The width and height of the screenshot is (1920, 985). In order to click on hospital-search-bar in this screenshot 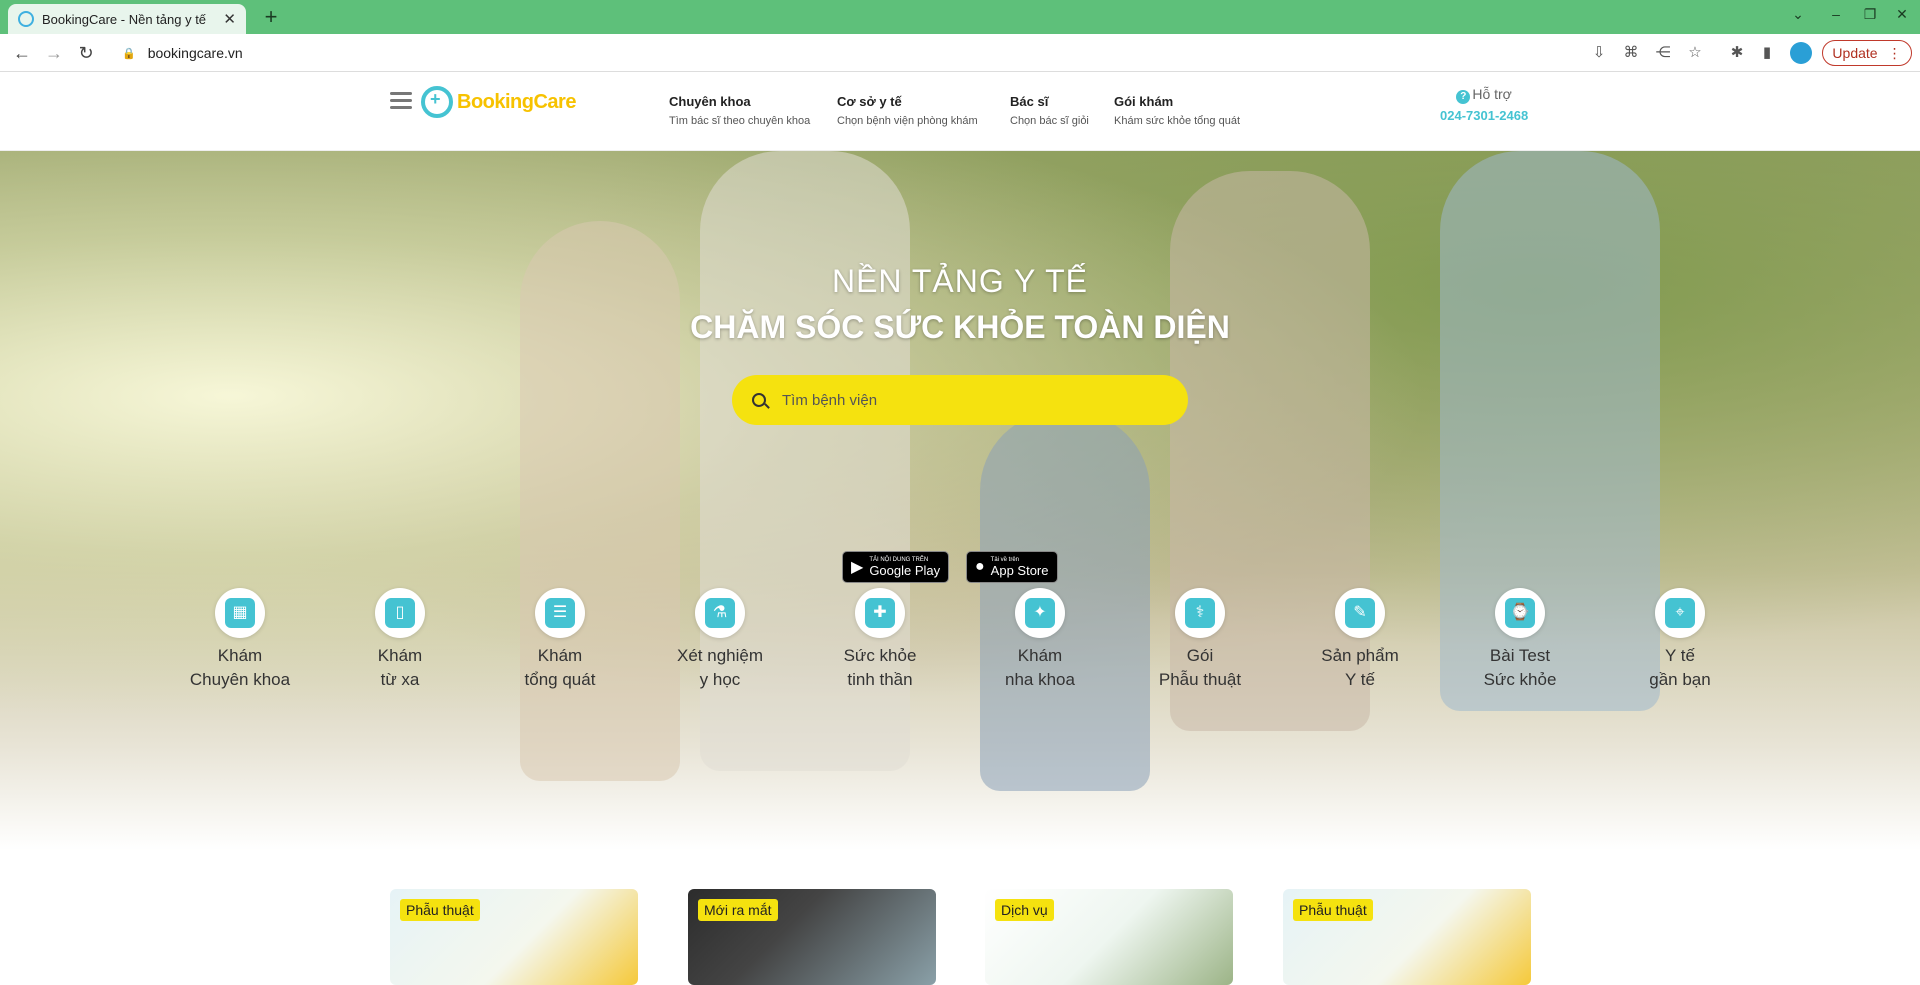, I will do `click(960, 400)`.